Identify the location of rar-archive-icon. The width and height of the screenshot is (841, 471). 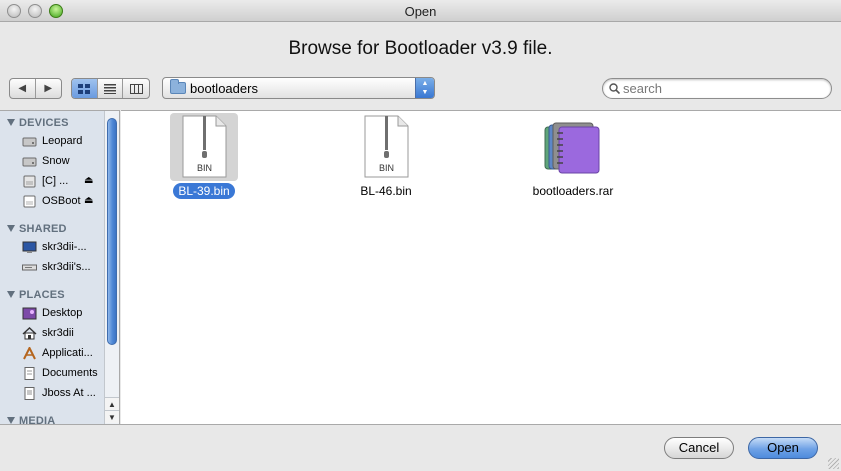
(572, 148).